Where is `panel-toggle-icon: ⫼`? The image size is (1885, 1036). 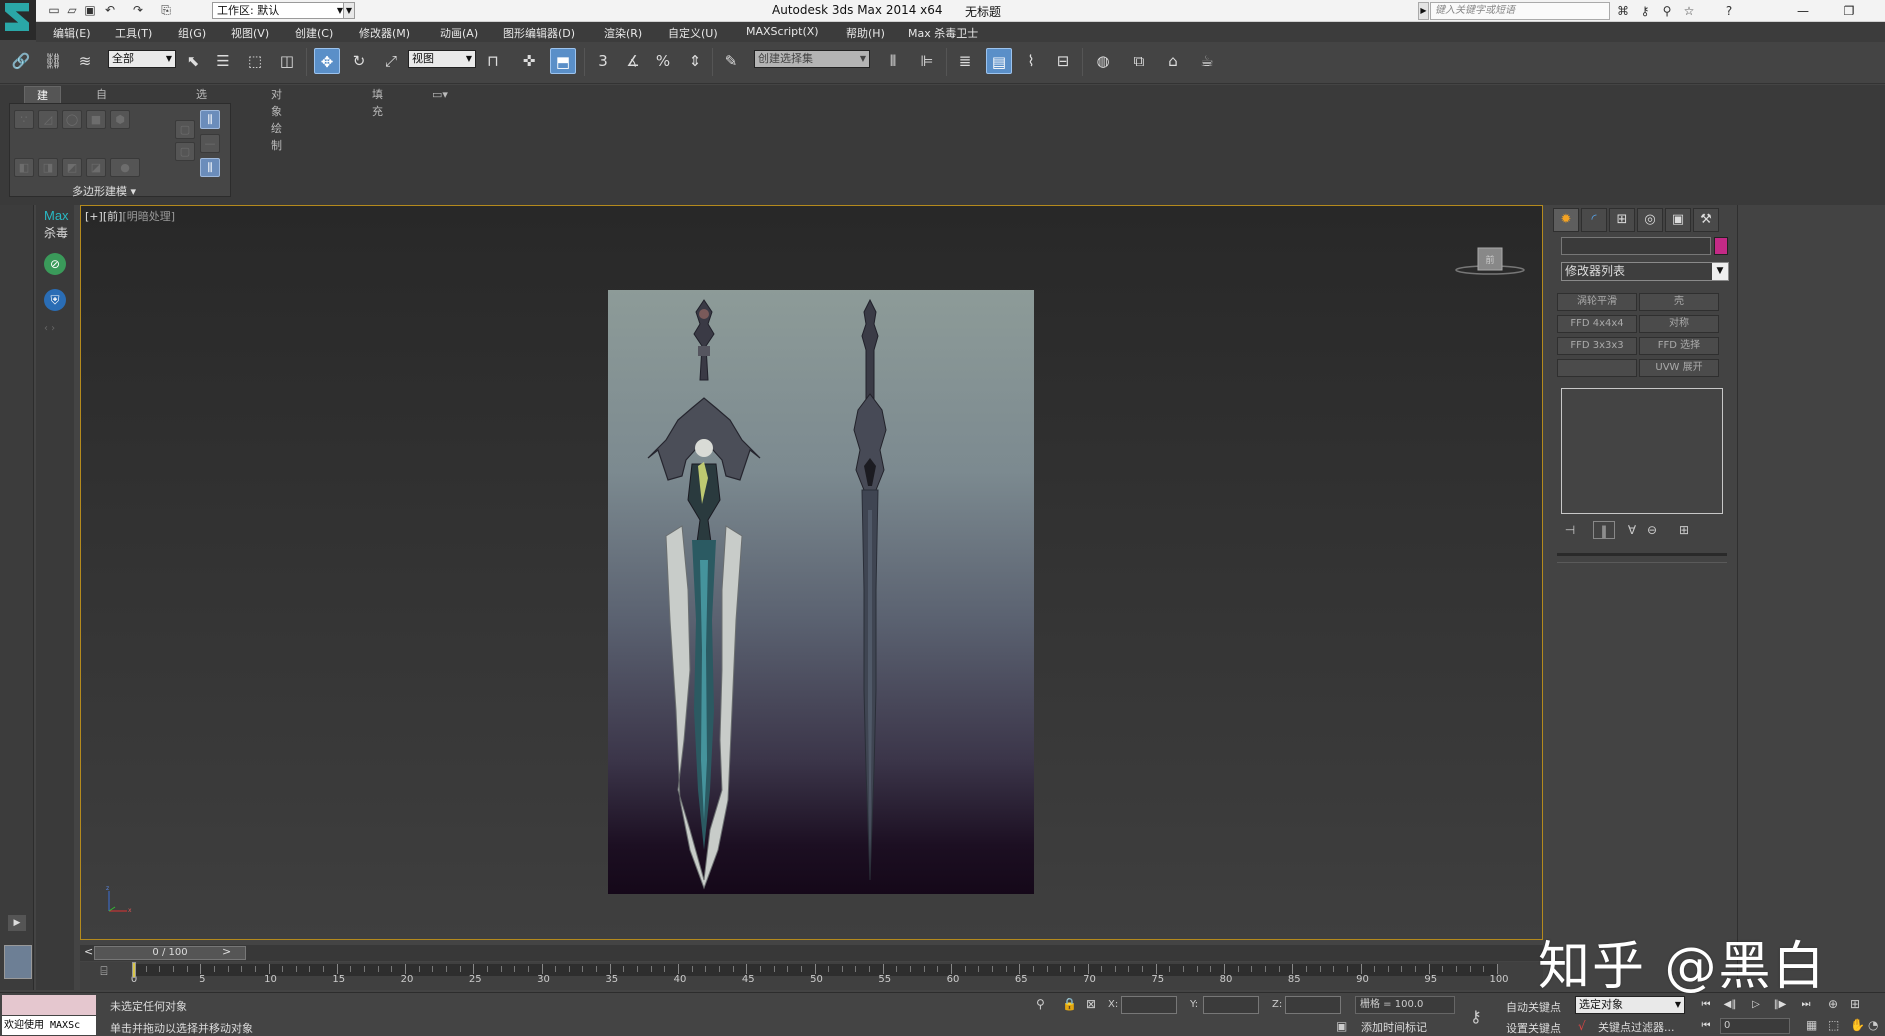 panel-toggle-icon: ⫼ is located at coordinates (210, 119).